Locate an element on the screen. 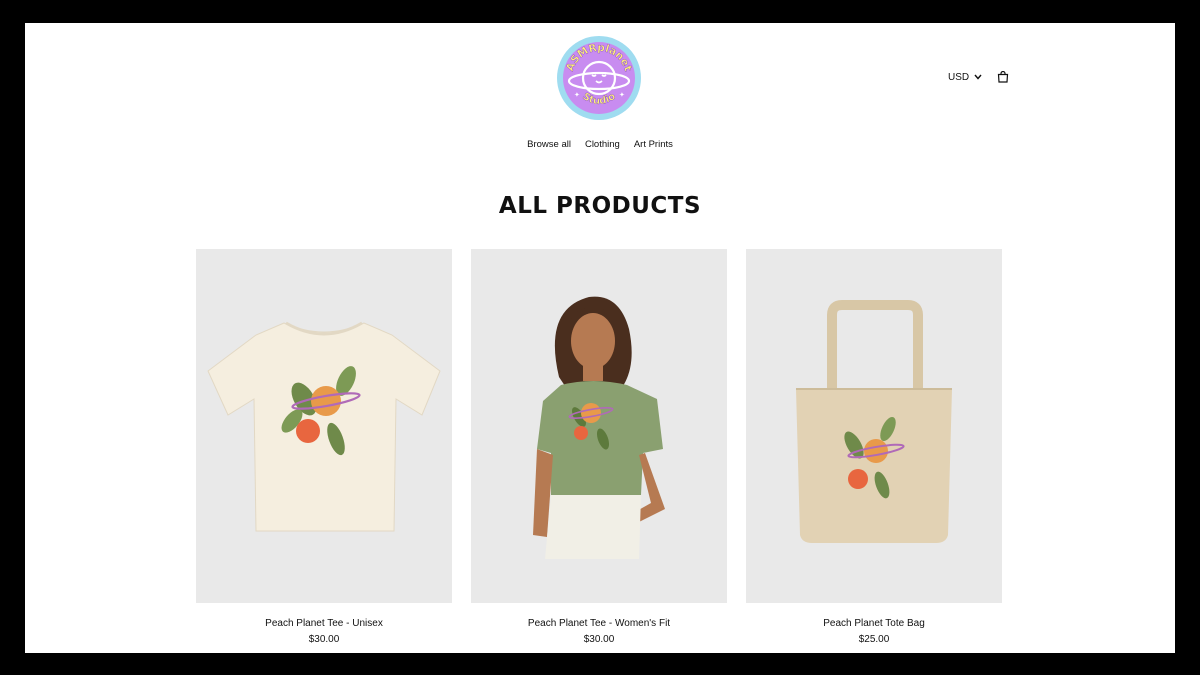 The image size is (1200, 675). nav-item-art-prints: Art Prints is located at coordinates (653, 144).